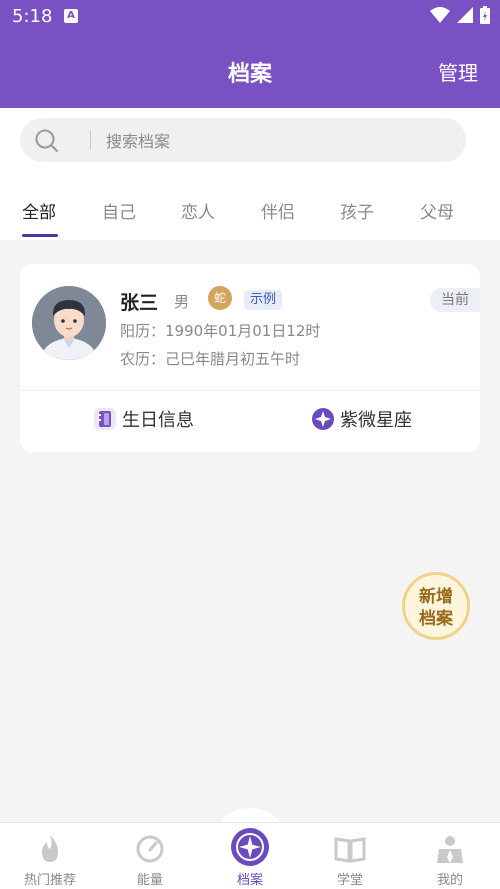 The width and height of the screenshot is (500, 889). Describe the element at coordinates (436, 619) in the screenshot. I see `add-profile-label-line2: 档案` at that location.